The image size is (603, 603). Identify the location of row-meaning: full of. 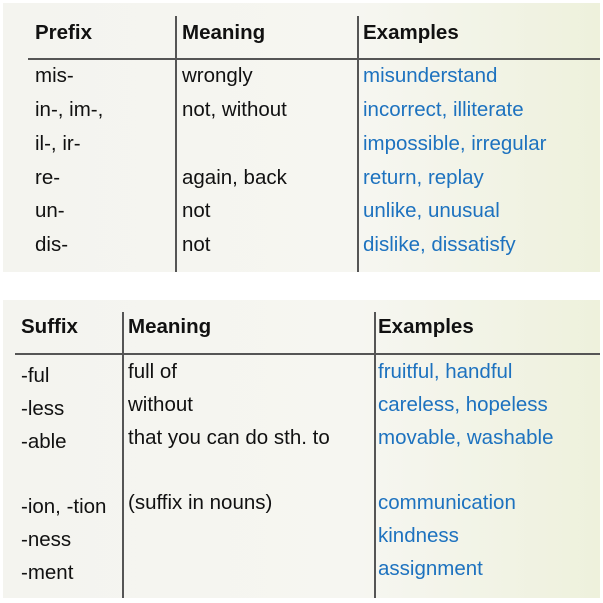
(152, 371).